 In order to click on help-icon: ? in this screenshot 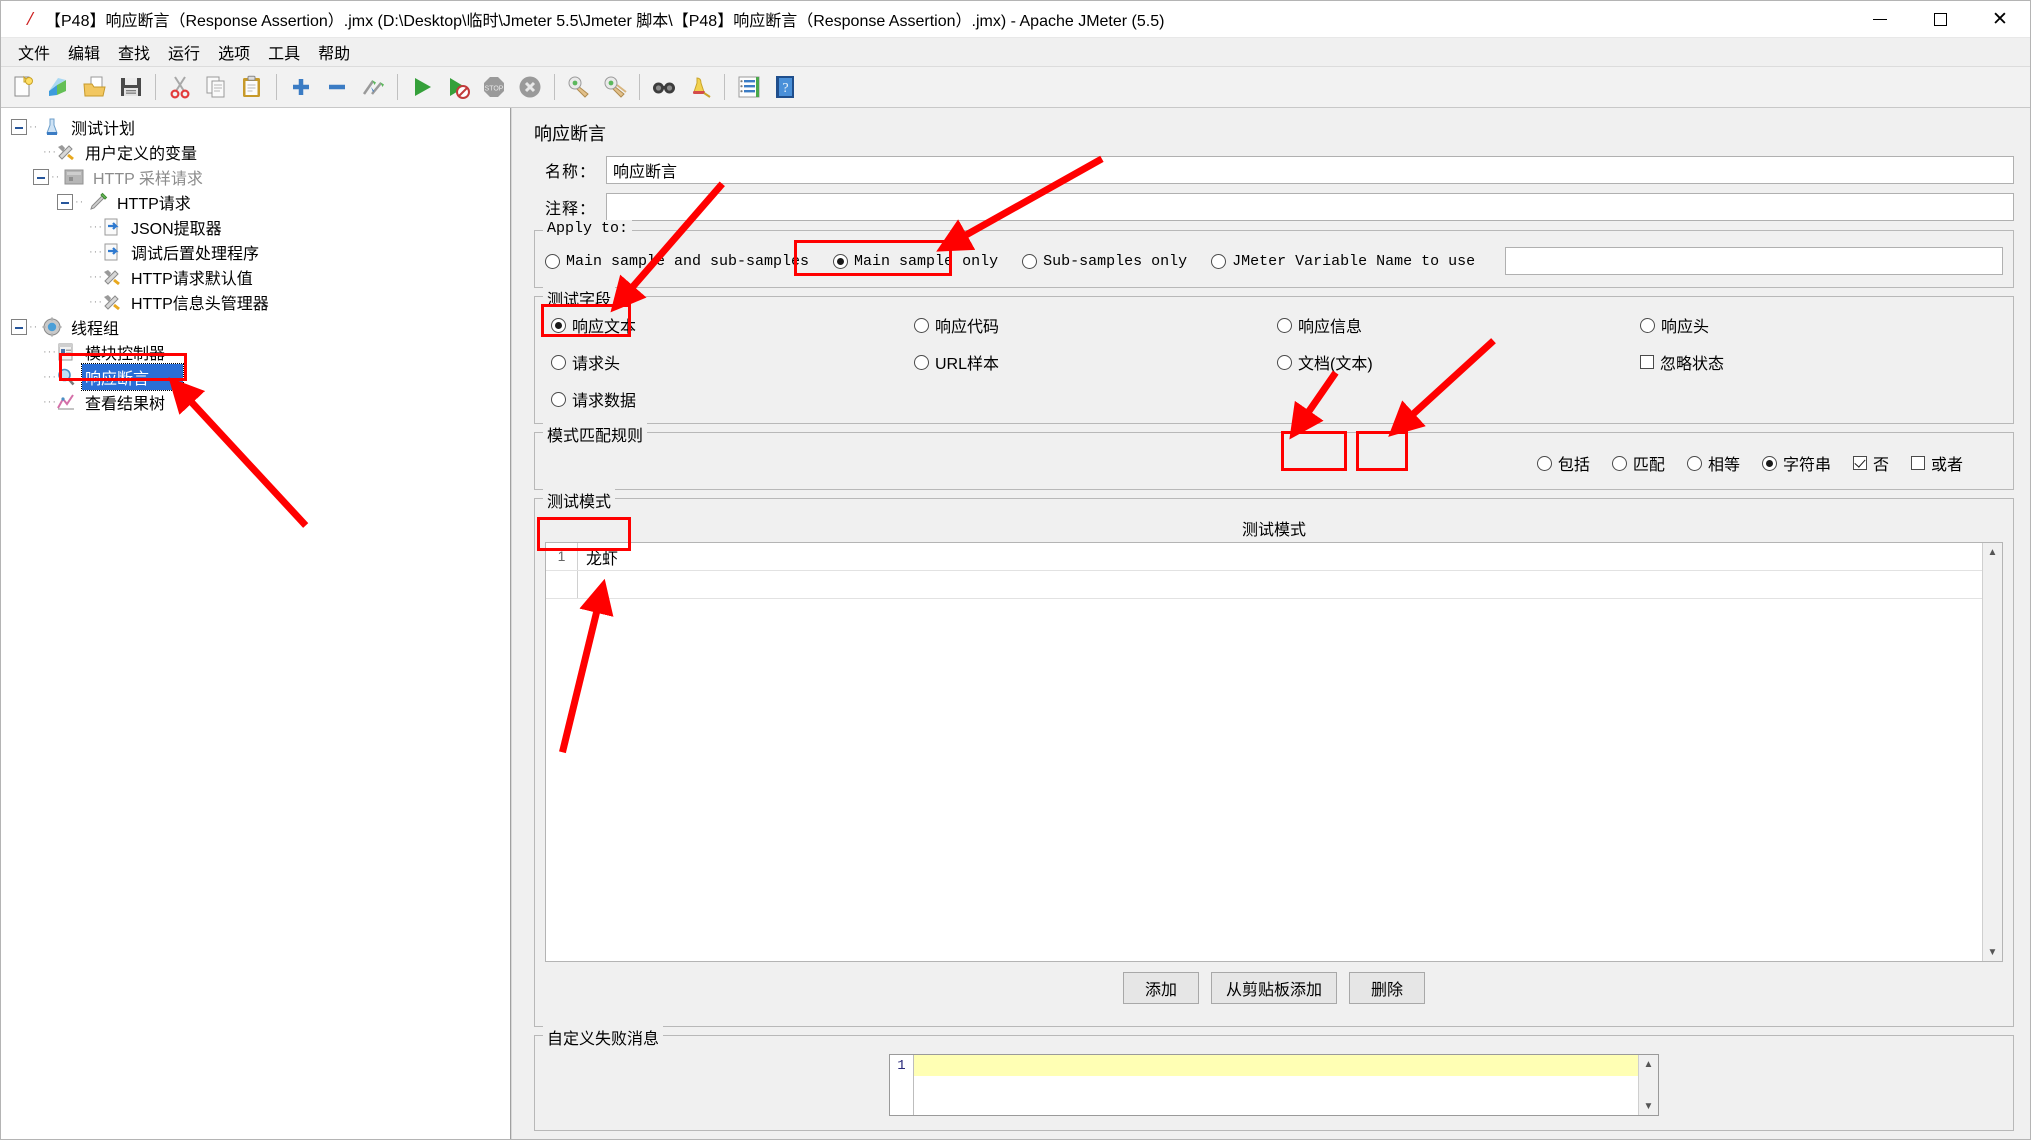, I will do `click(785, 87)`.